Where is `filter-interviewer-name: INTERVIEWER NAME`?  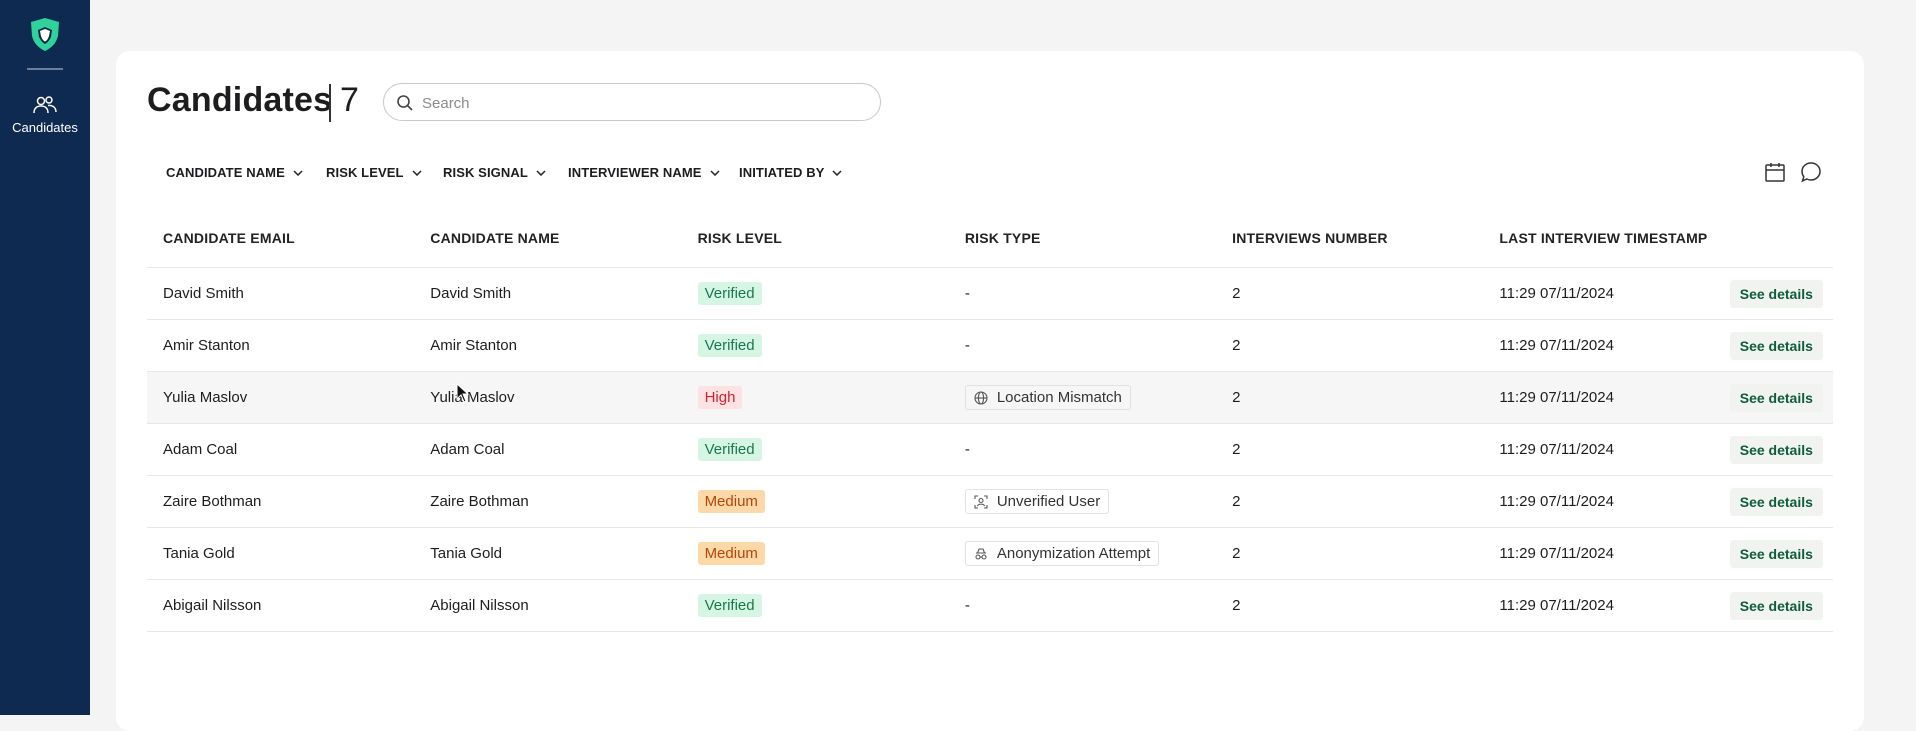 filter-interviewer-name: INTERVIEWER NAME is located at coordinates (644, 172).